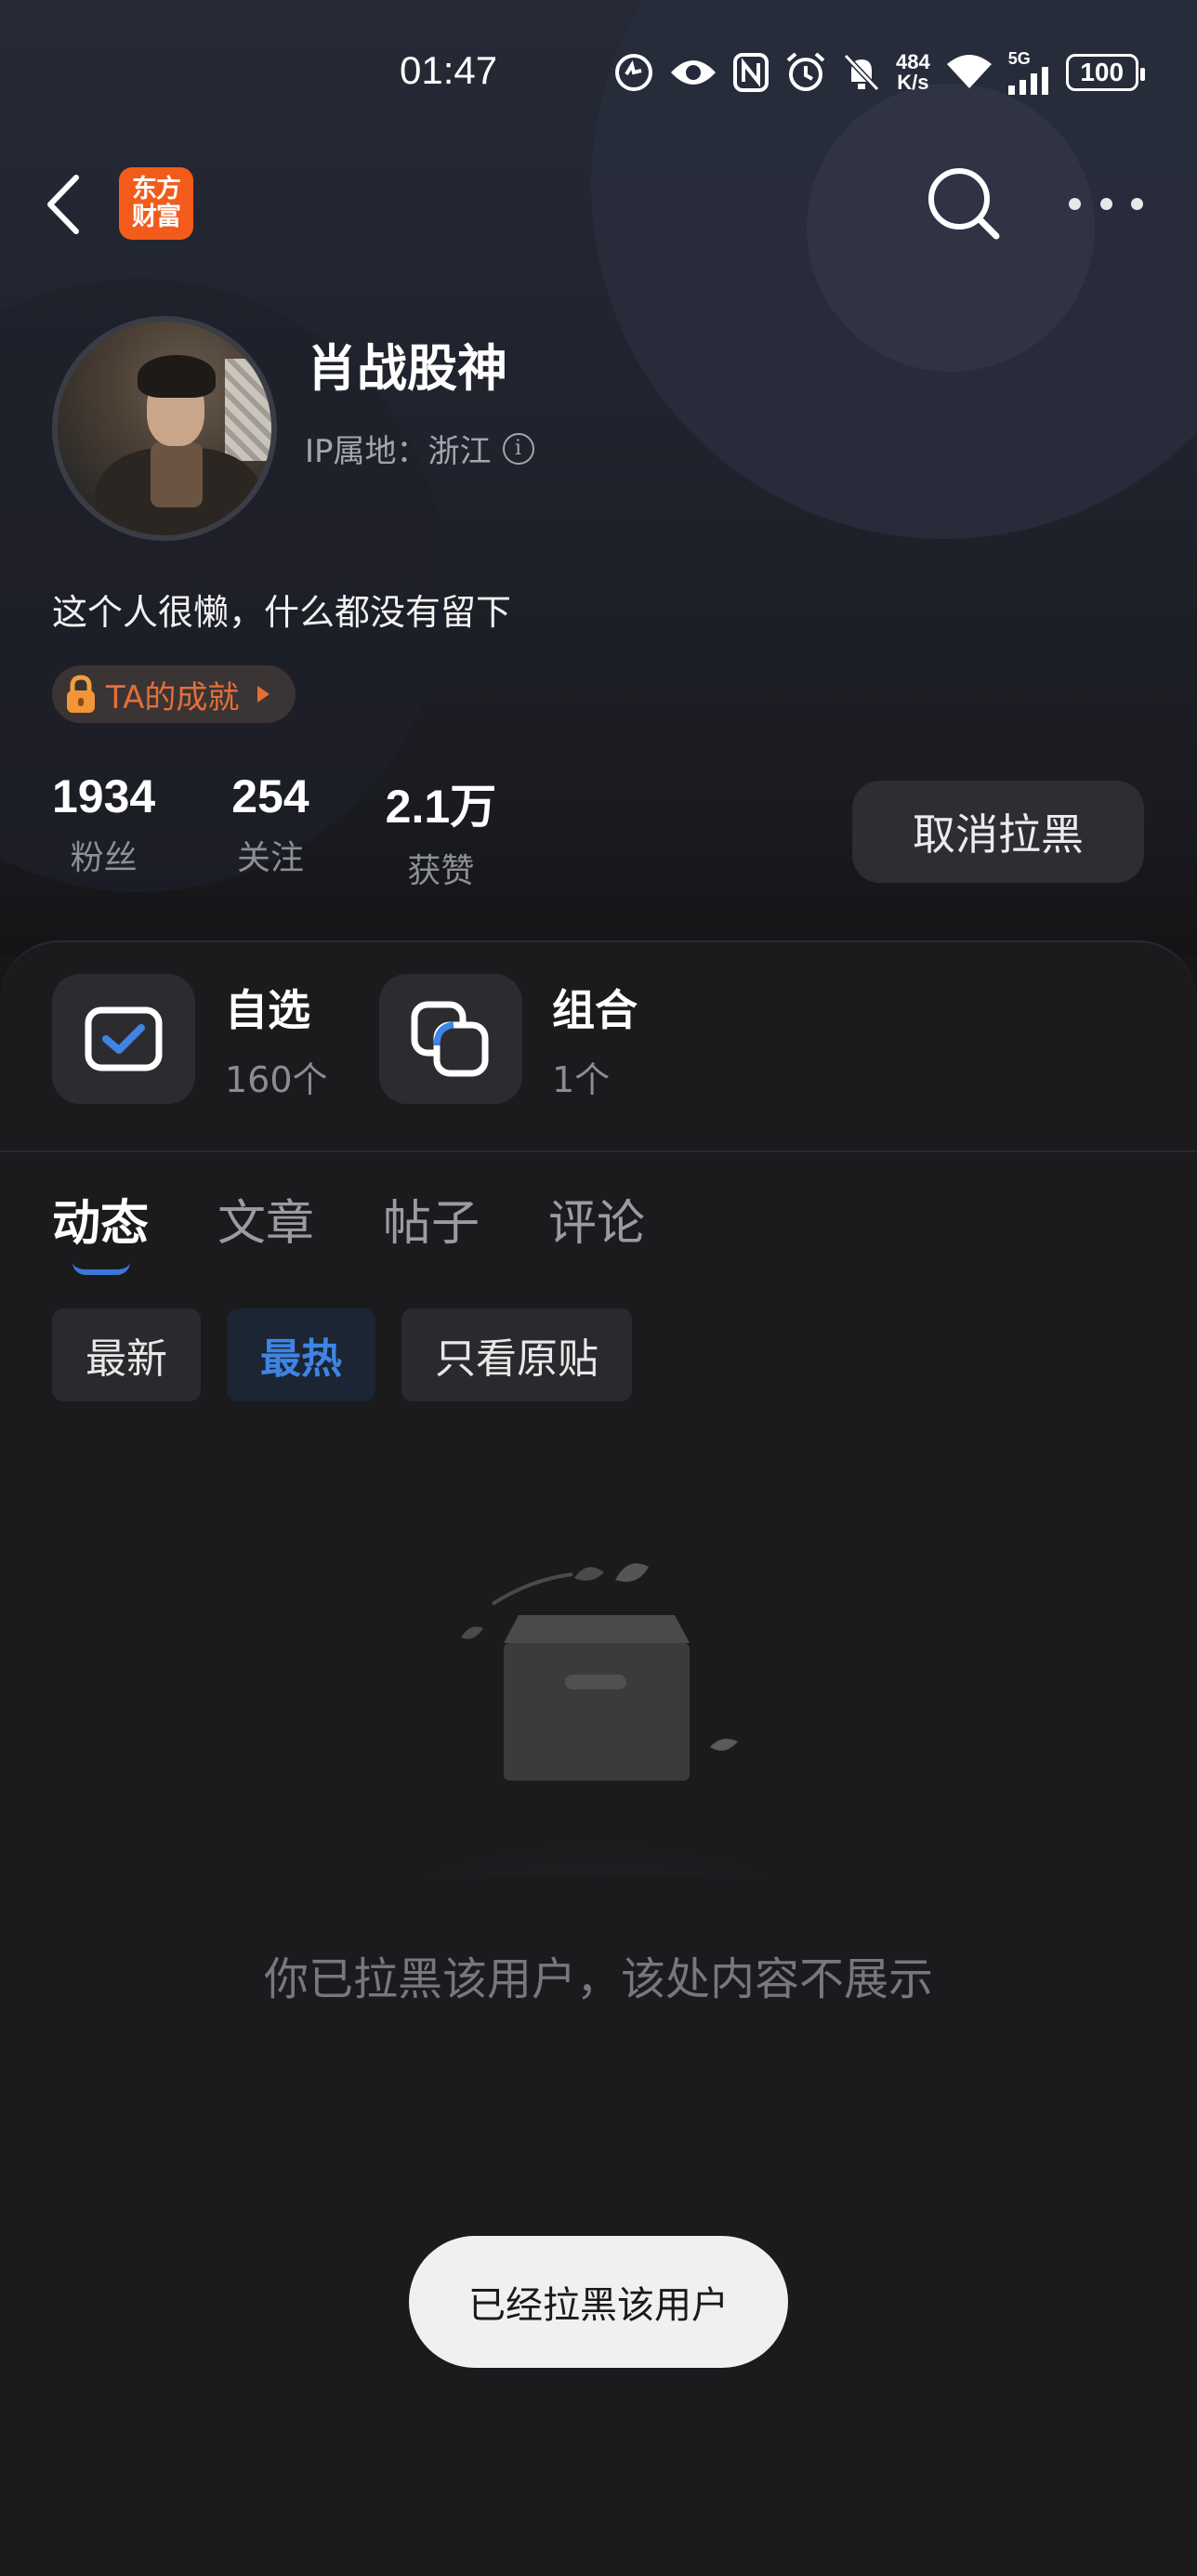 The image size is (1197, 2576). What do you see at coordinates (177, 474) in the screenshot?
I see `avatar-scarf` at bounding box center [177, 474].